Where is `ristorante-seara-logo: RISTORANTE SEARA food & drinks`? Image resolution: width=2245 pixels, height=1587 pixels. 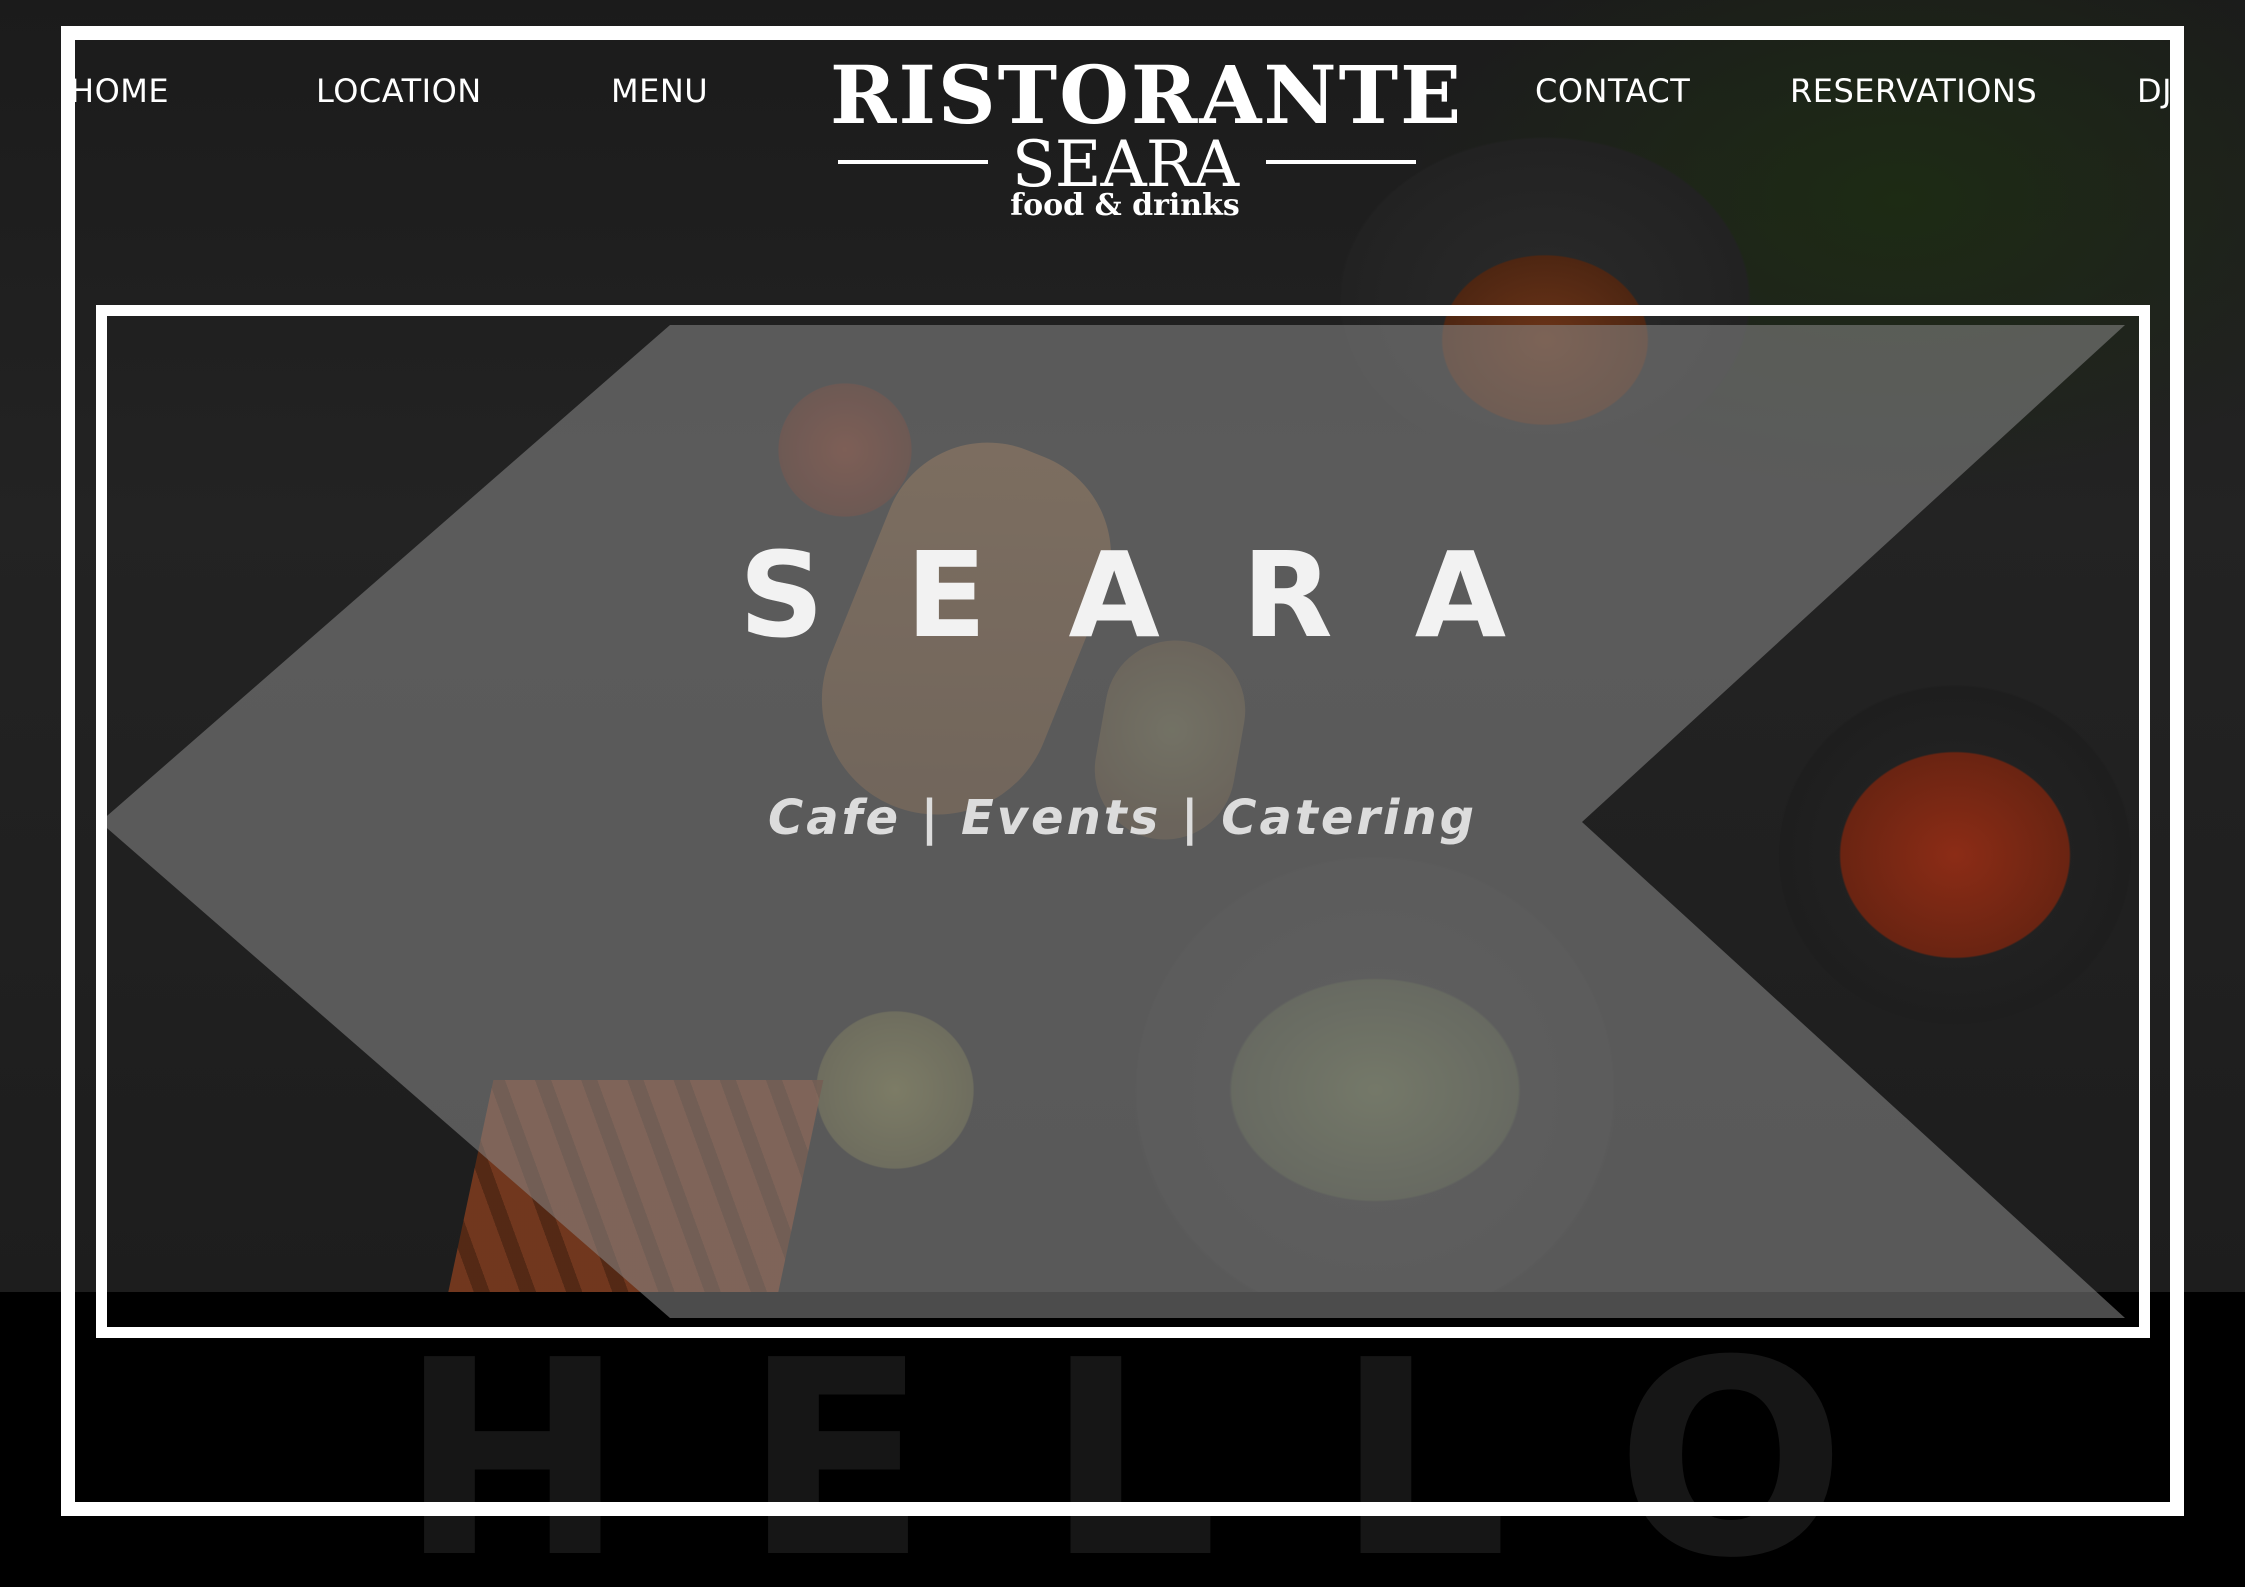
ristorante-seara-logo: RISTORANTE SEARA food & drinks is located at coordinates (1147, 139).